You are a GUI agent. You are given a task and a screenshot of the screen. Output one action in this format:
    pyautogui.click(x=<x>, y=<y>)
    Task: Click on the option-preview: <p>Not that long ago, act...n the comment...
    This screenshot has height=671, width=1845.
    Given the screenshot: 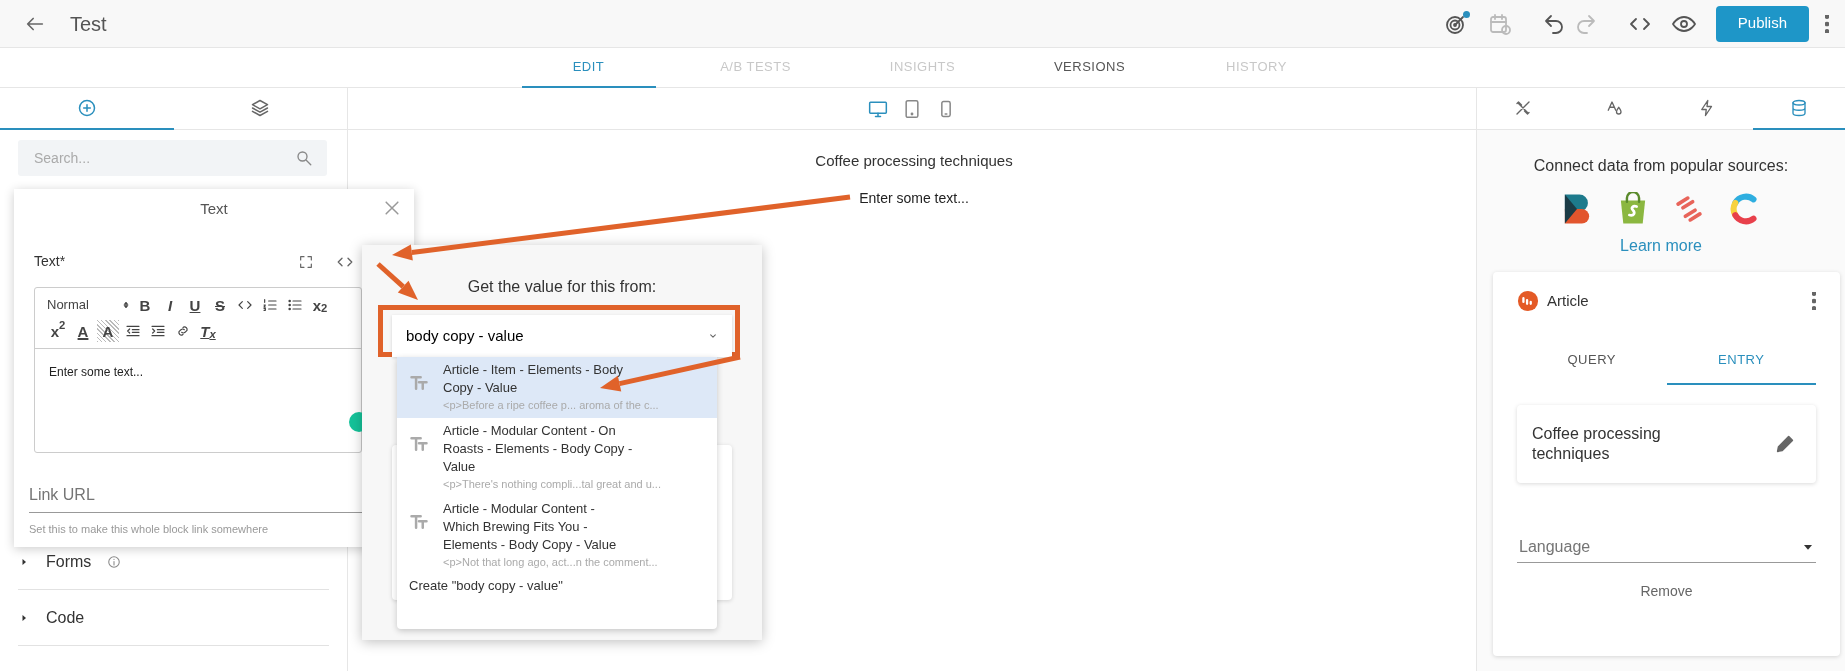 What is the action you would take?
    pyautogui.click(x=550, y=562)
    